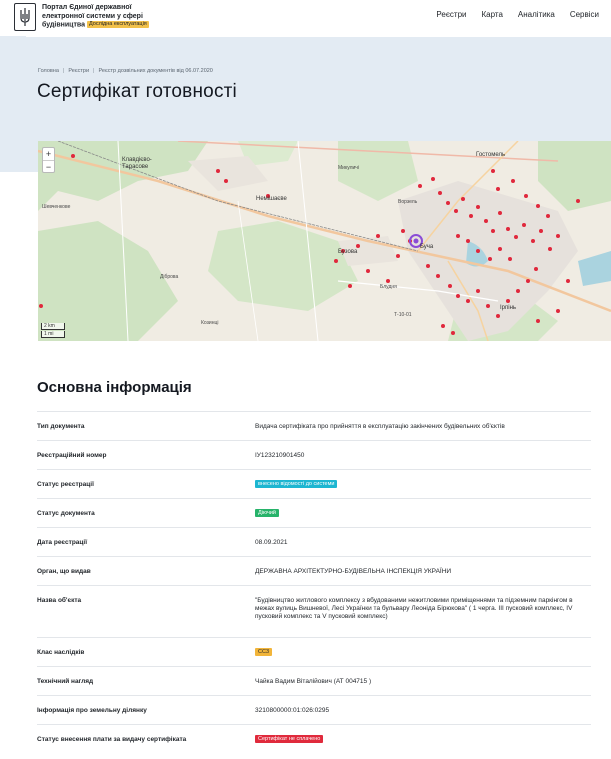 Image resolution: width=611 pixels, height=759 pixels. Describe the element at coordinates (267, 513) in the screenshot. I see `document-status-badge: Діючий` at that location.